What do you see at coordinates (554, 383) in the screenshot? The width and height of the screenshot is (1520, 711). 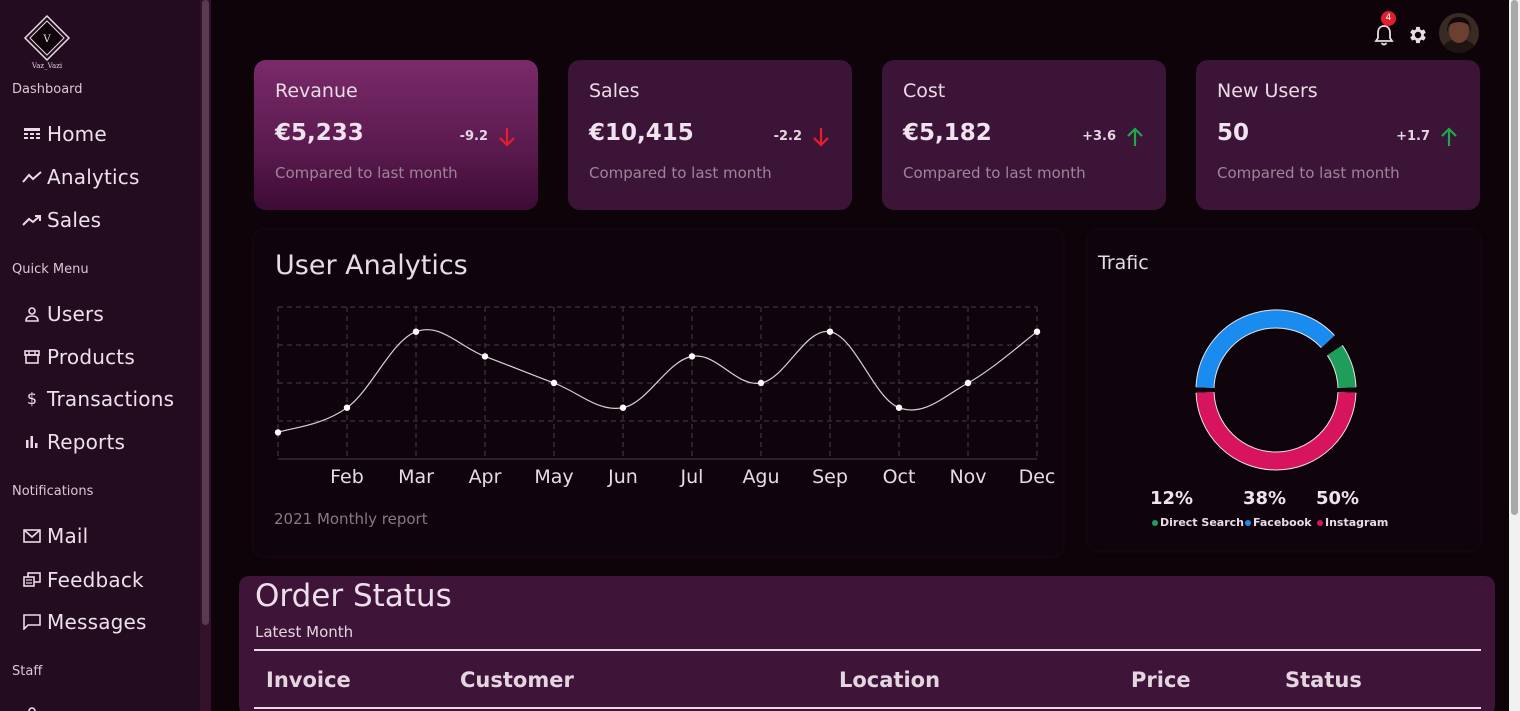 I see `data-point-may` at bounding box center [554, 383].